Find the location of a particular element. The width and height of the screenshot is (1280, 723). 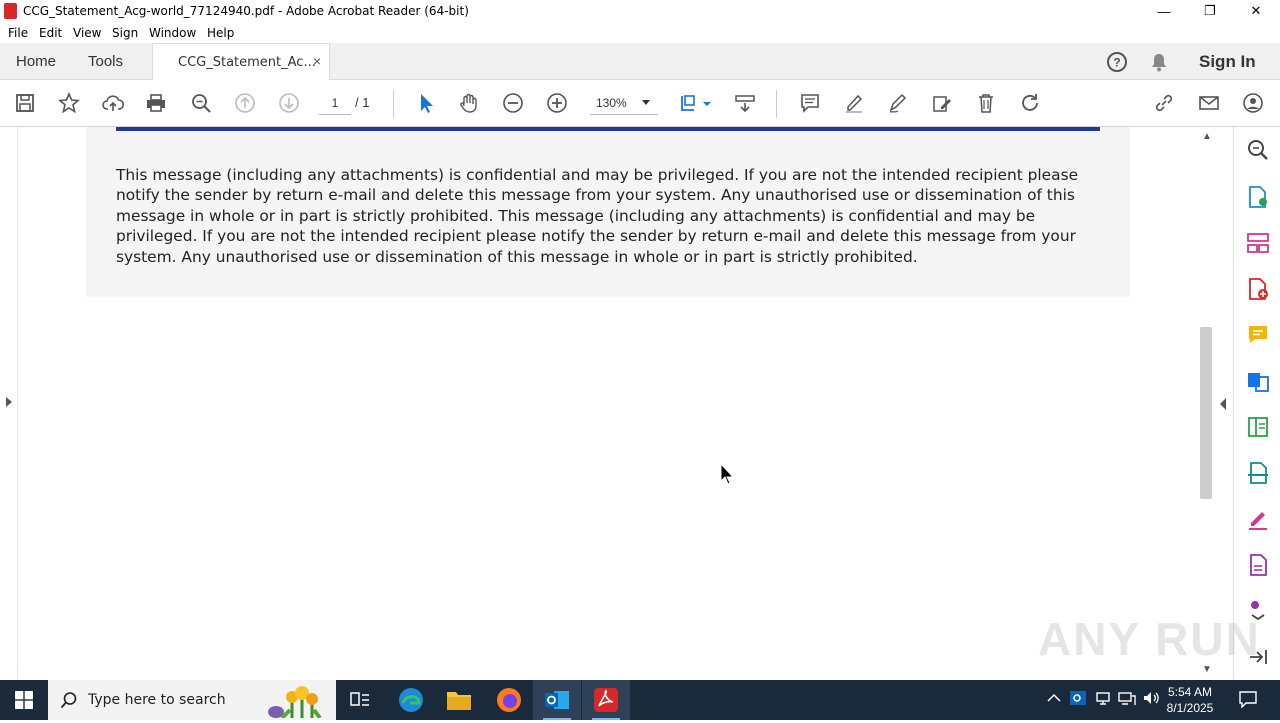

edit-text-icon is located at coordinates (942, 103).